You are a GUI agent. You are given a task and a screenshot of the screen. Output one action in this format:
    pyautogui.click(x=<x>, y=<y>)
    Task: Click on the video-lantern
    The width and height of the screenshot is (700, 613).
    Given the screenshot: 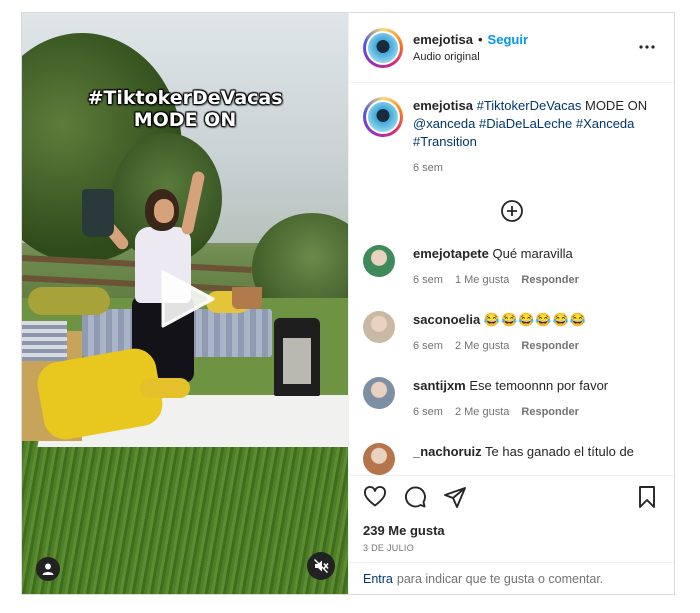 What is the action you would take?
    pyautogui.click(x=297, y=357)
    